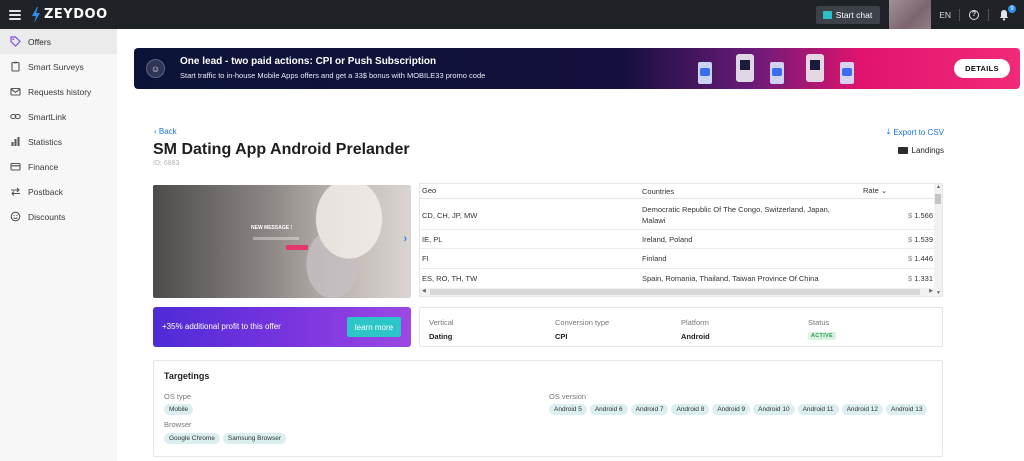 The height and width of the screenshot is (461, 1024). I want to click on conversion-type-value: CPI, so click(561, 336).